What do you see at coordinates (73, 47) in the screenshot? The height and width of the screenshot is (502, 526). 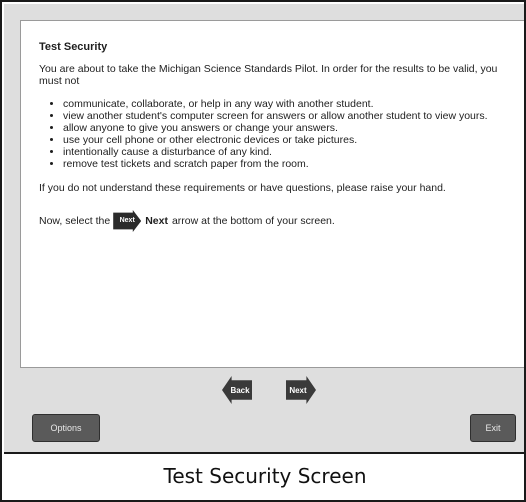 I see `page-title: Test Security` at bounding box center [73, 47].